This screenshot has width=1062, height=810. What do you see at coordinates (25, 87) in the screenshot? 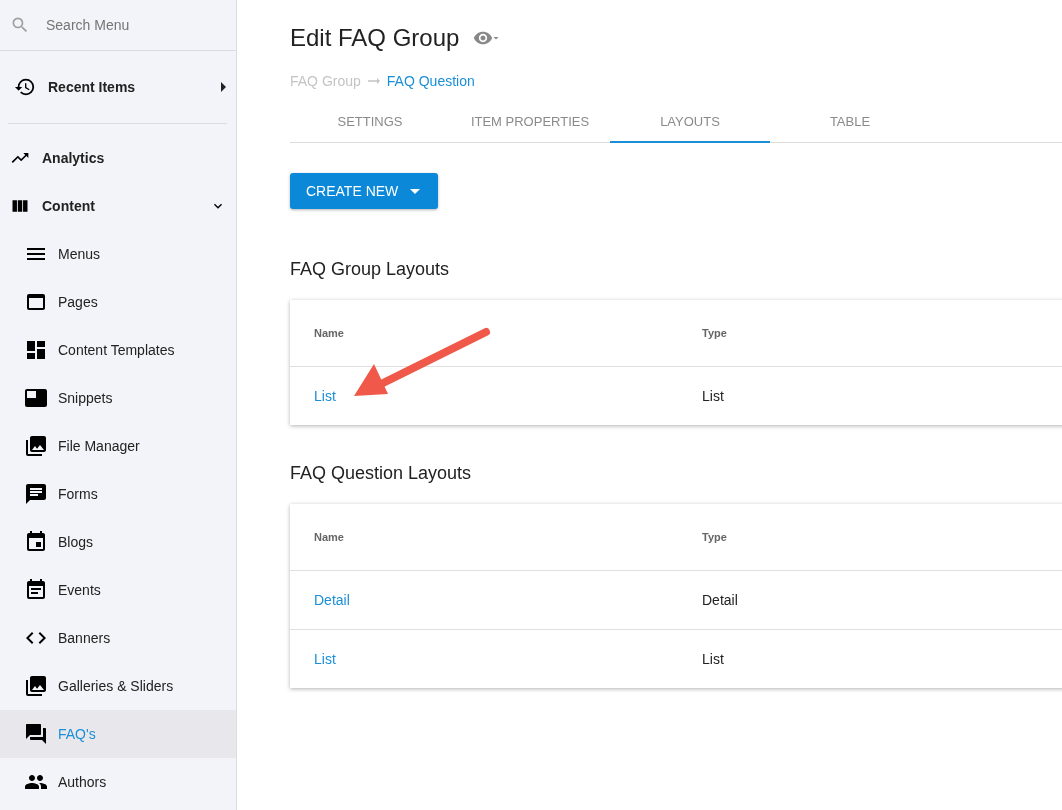
I see `history-icon` at bounding box center [25, 87].